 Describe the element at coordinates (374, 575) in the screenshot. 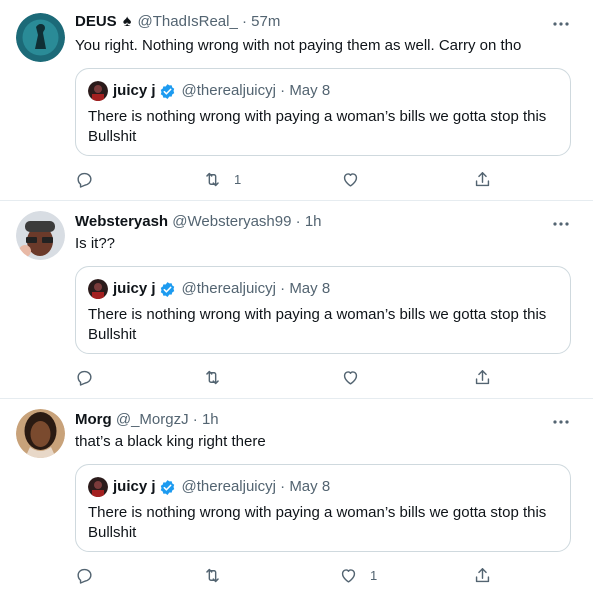

I see `like-count: 1` at that location.